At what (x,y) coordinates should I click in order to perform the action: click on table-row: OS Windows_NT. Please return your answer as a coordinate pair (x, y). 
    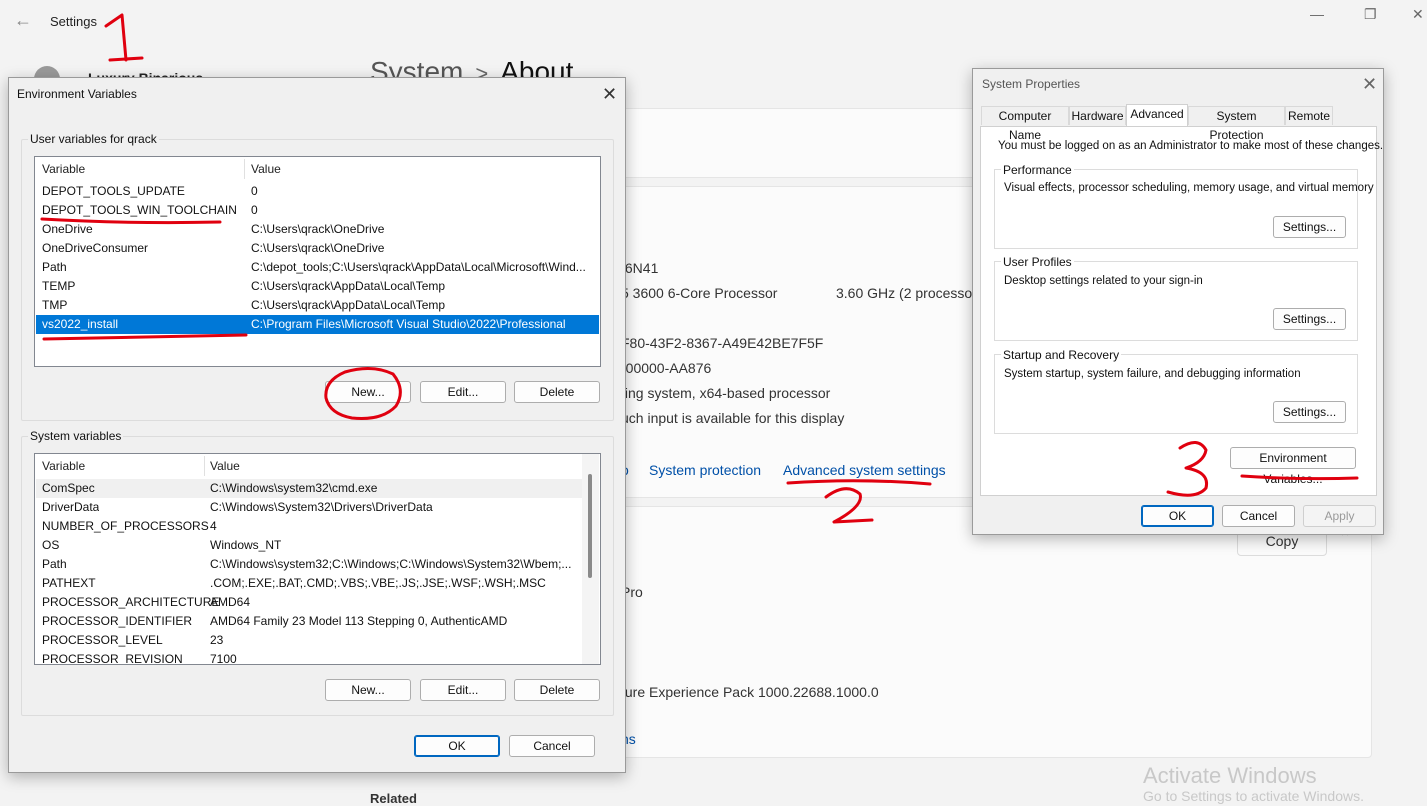
    Looking at the image, I should click on (309, 545).